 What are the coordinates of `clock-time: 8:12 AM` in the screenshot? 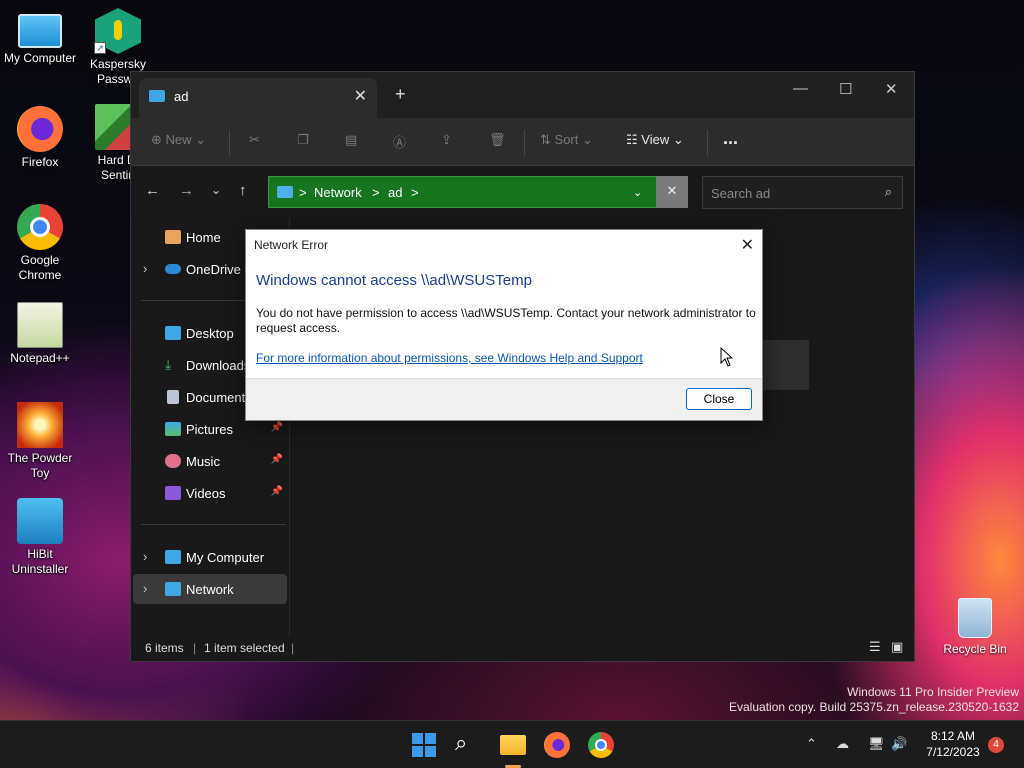 It's located at (953, 736).